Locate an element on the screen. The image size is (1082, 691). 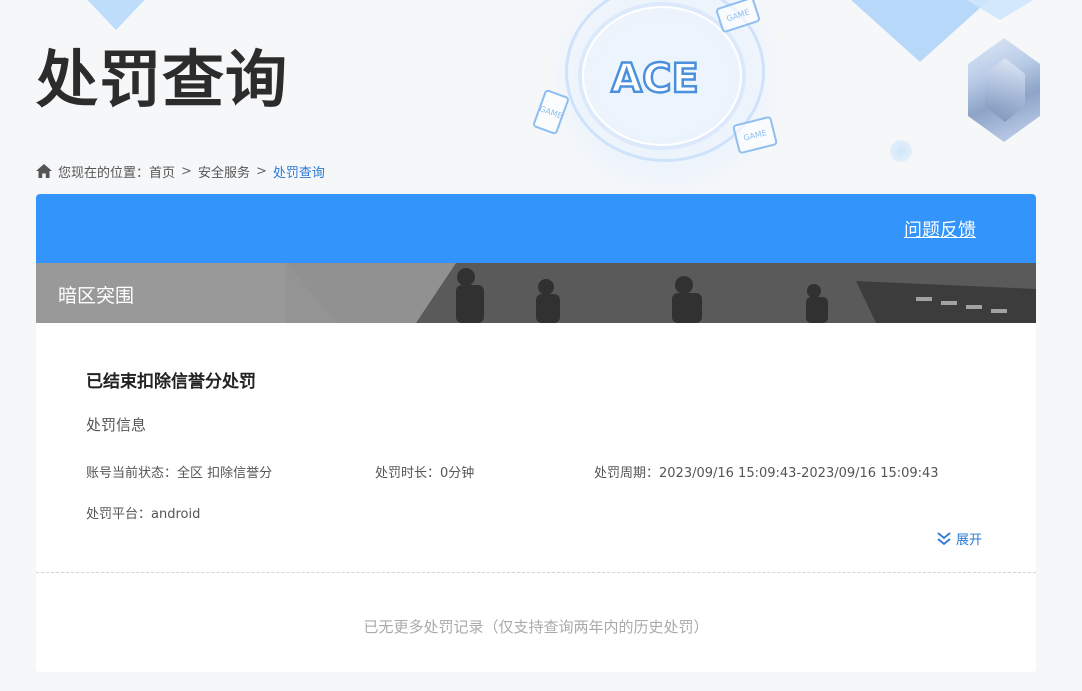
breadcrumb: 您现在的位置： 首页 > 安全服务 > 处罚查询 is located at coordinates (180, 171).